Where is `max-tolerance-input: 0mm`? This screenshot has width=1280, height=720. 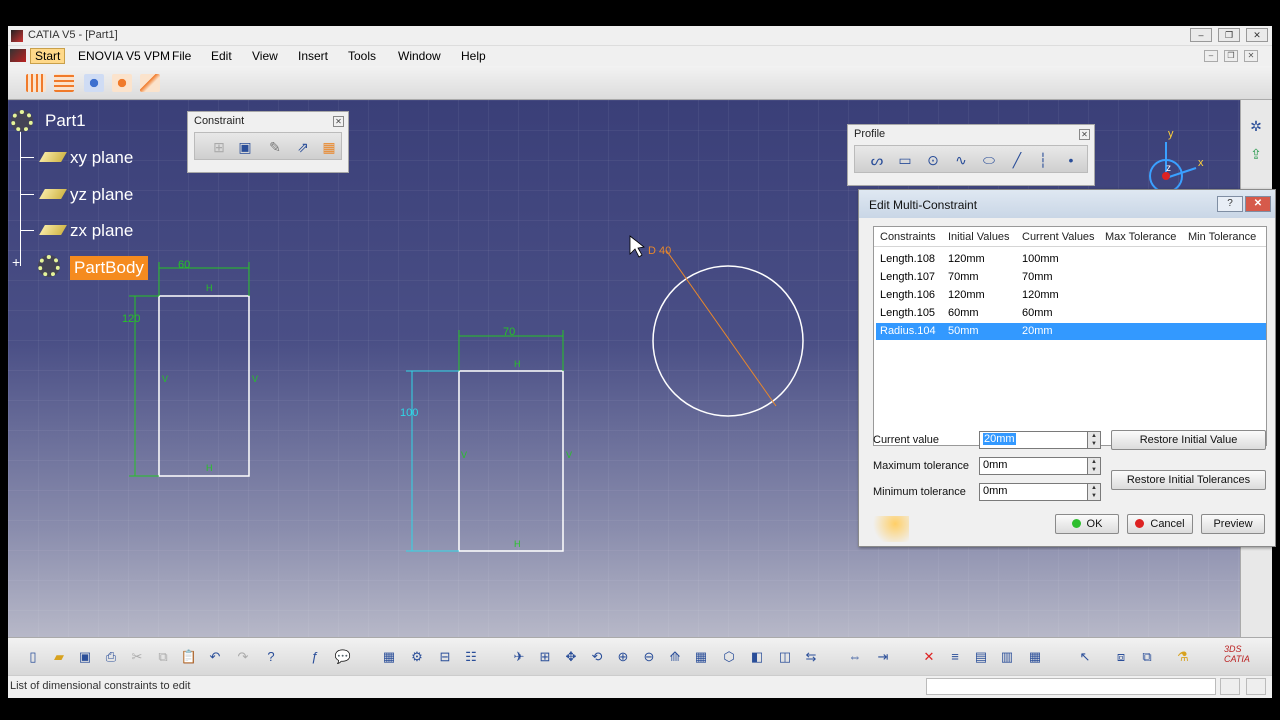 max-tolerance-input: 0mm is located at coordinates (1038, 466).